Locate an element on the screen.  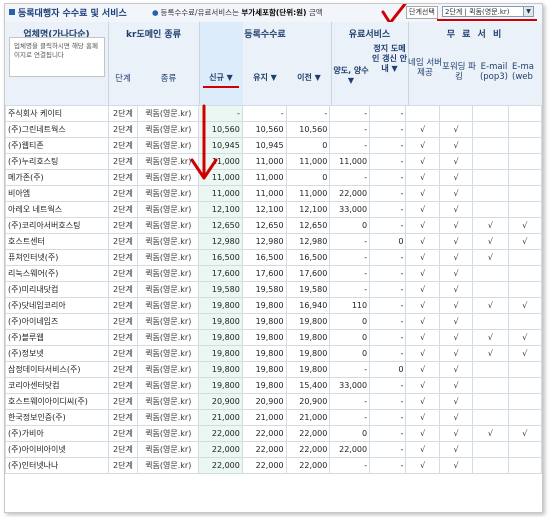
ownership-transfer-cell: 22,000 is located at coordinates (350, 193).